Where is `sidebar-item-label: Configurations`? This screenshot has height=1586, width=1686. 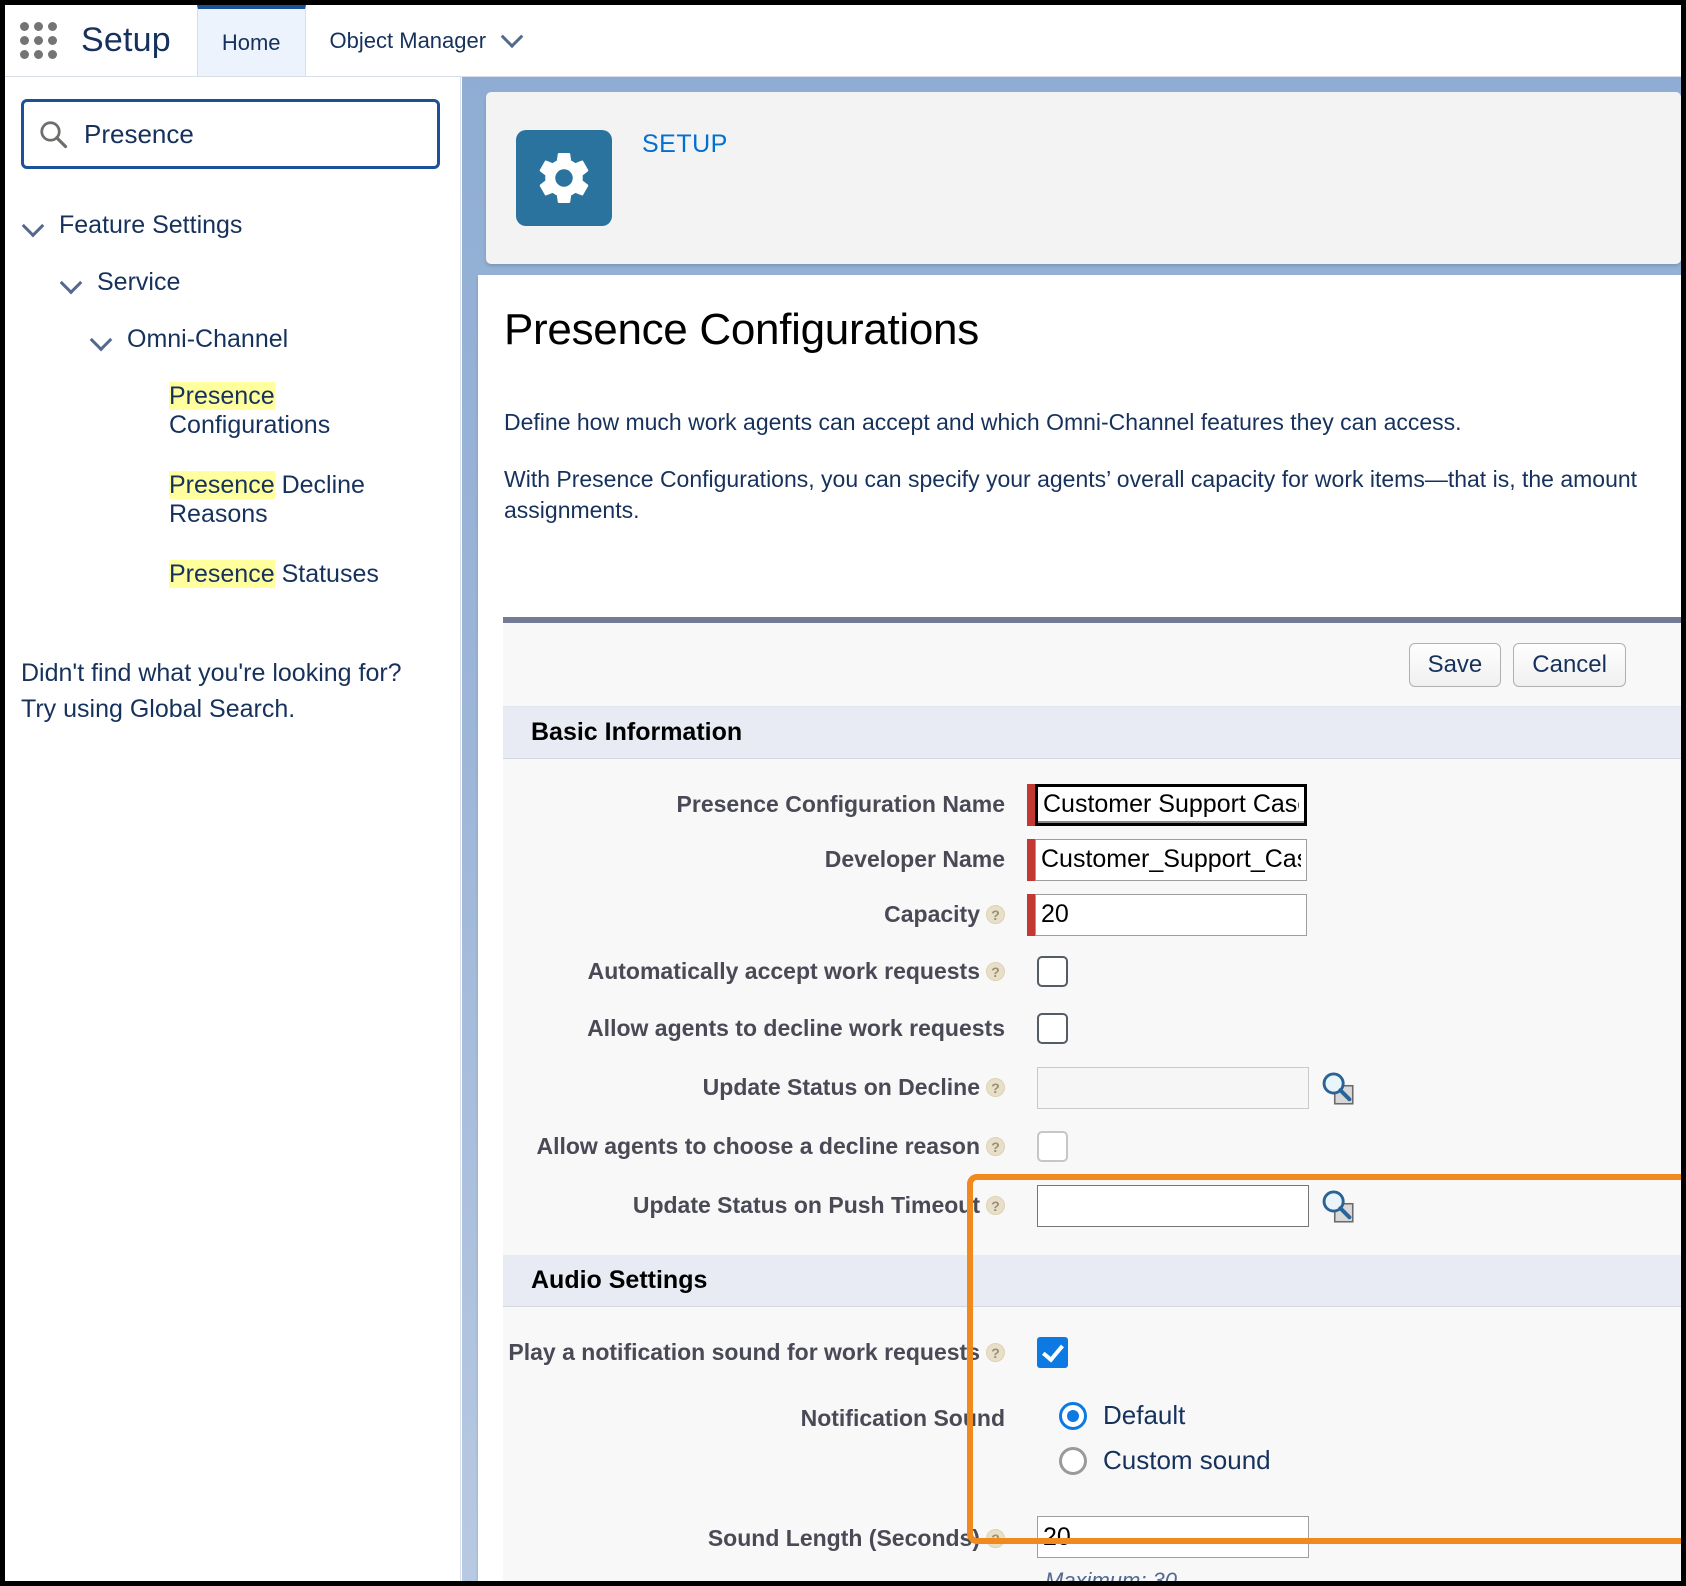 sidebar-item-label: Configurations is located at coordinates (250, 425).